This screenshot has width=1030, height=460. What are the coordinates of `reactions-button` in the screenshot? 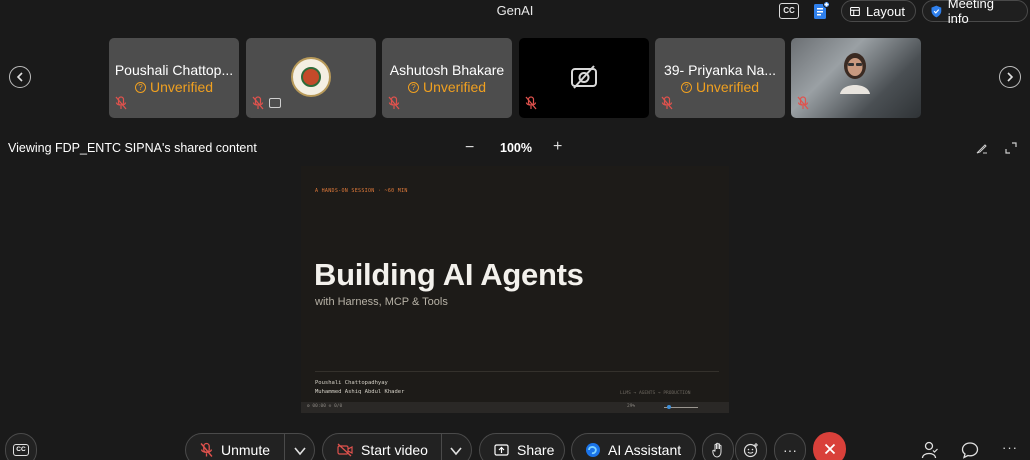 It's located at (751, 446).